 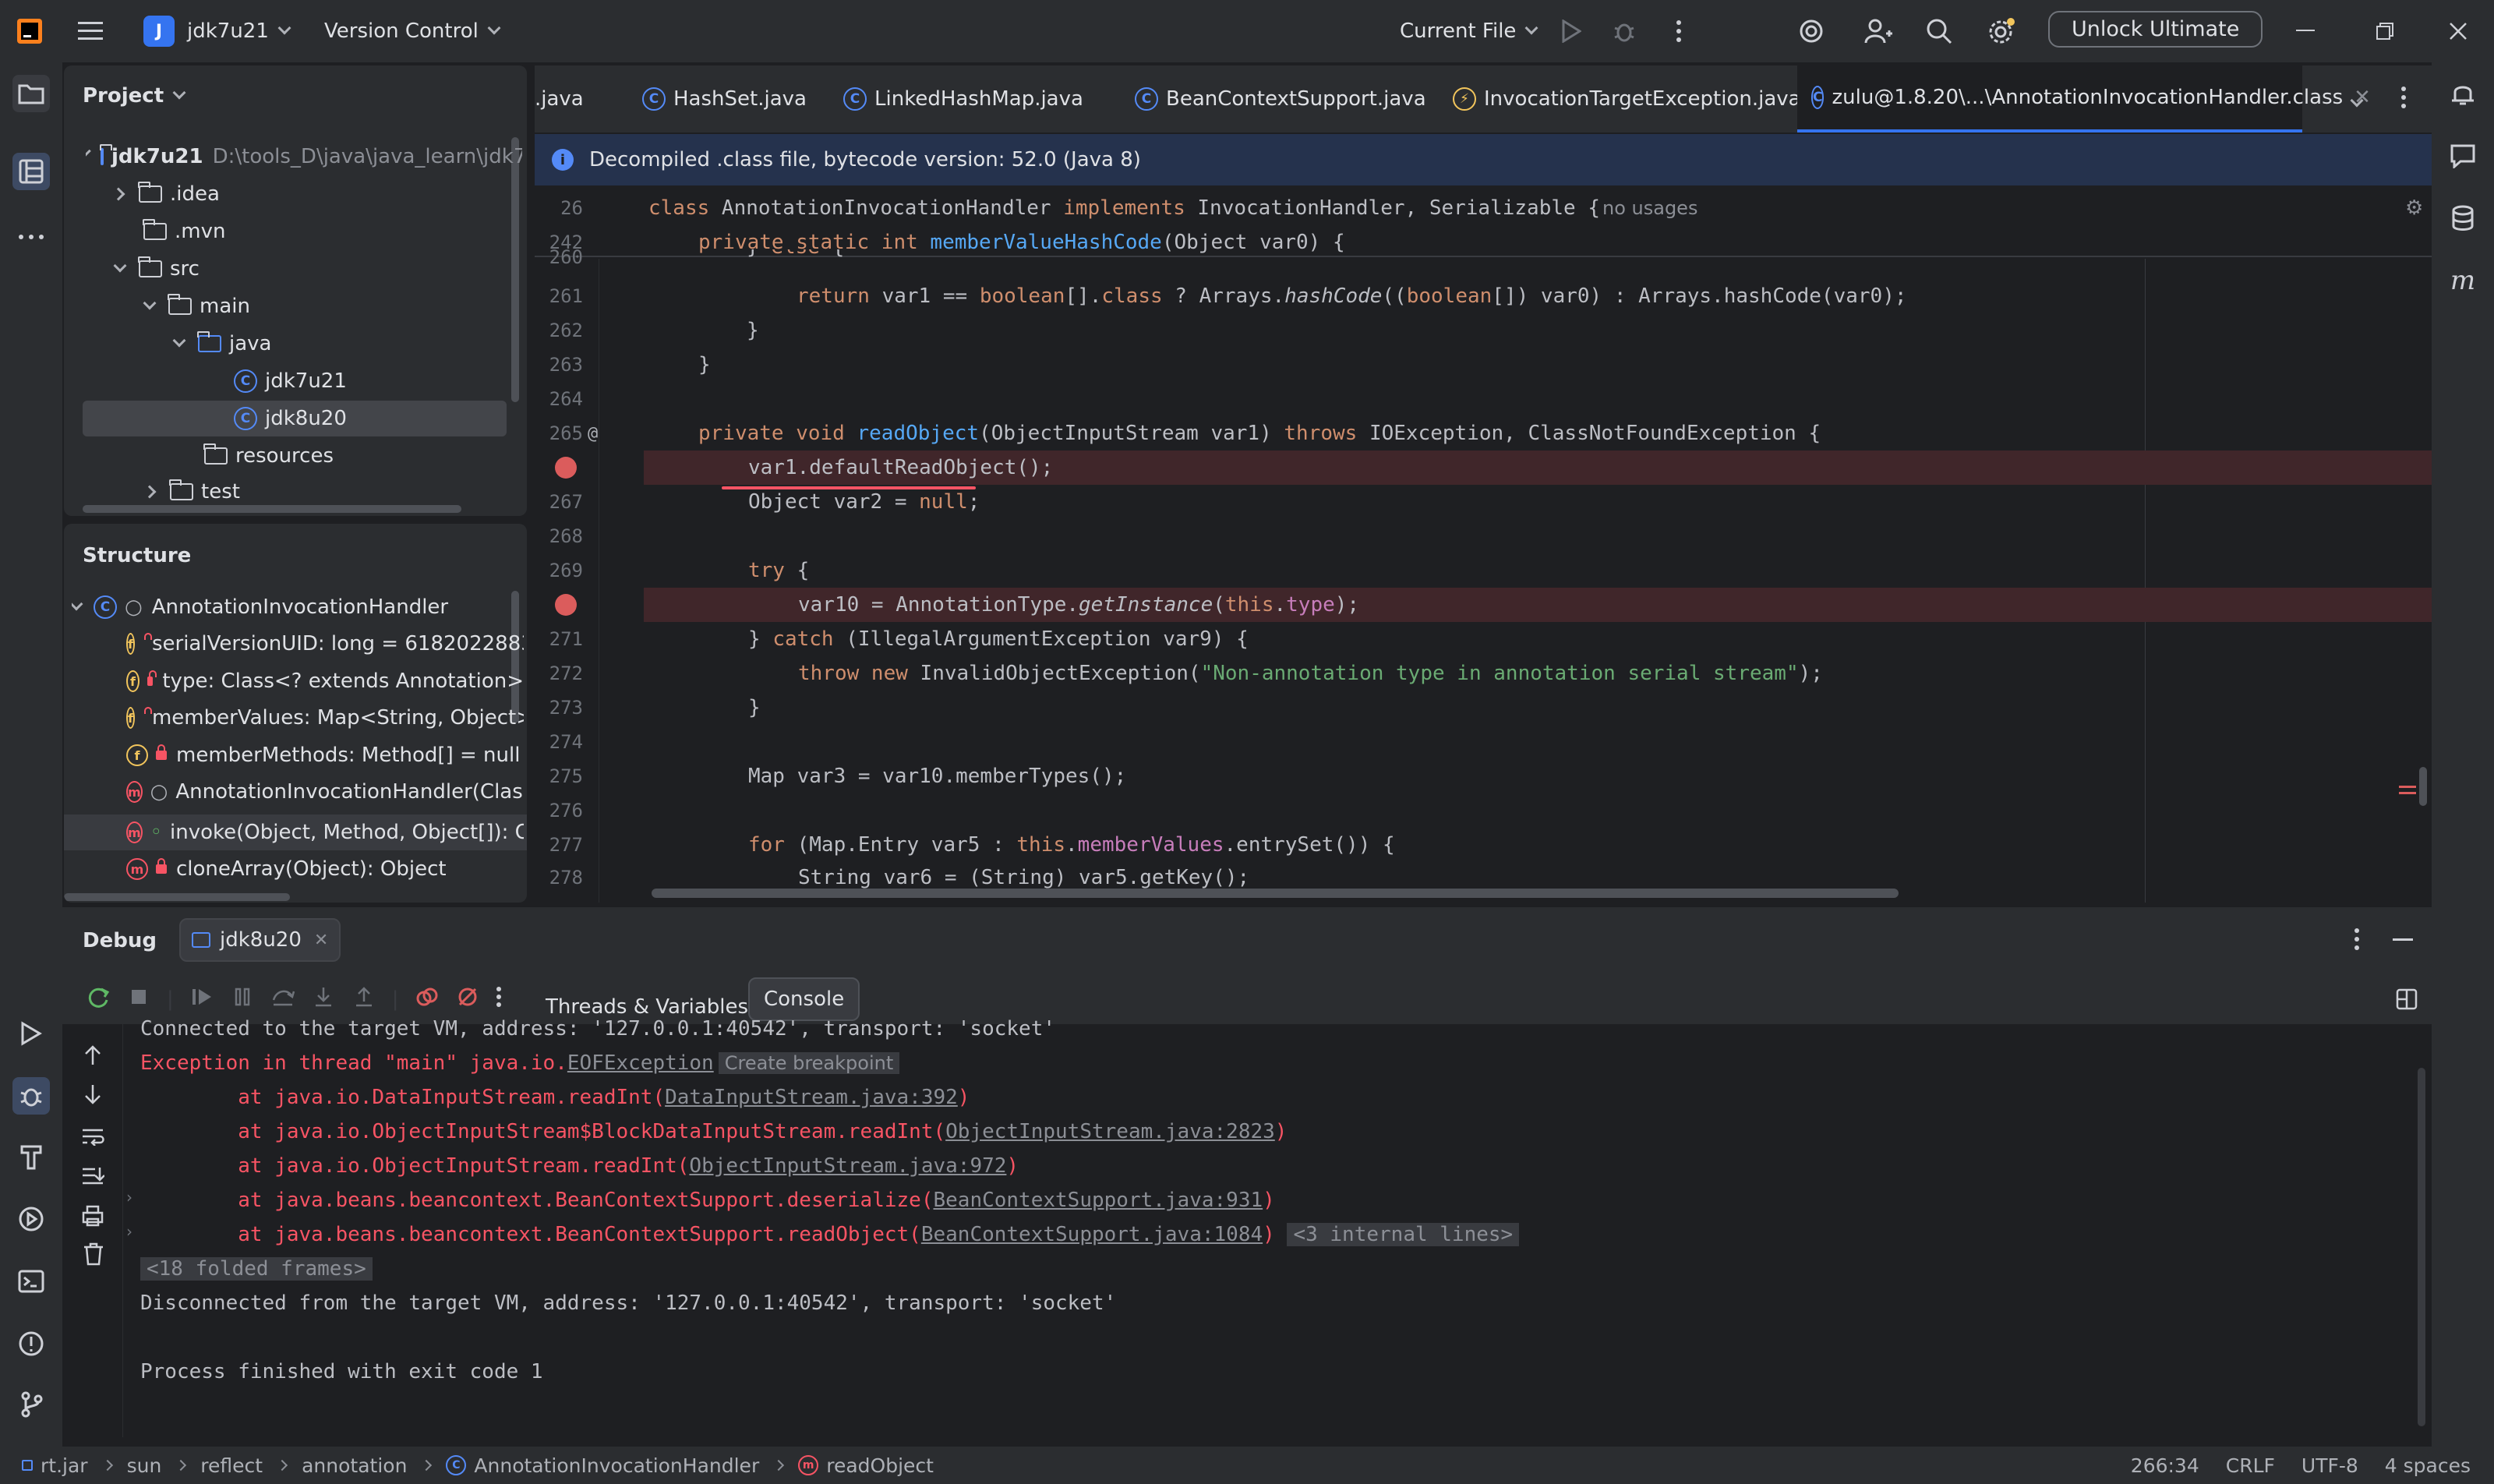 I want to click on stop-icon, so click(x=138, y=999).